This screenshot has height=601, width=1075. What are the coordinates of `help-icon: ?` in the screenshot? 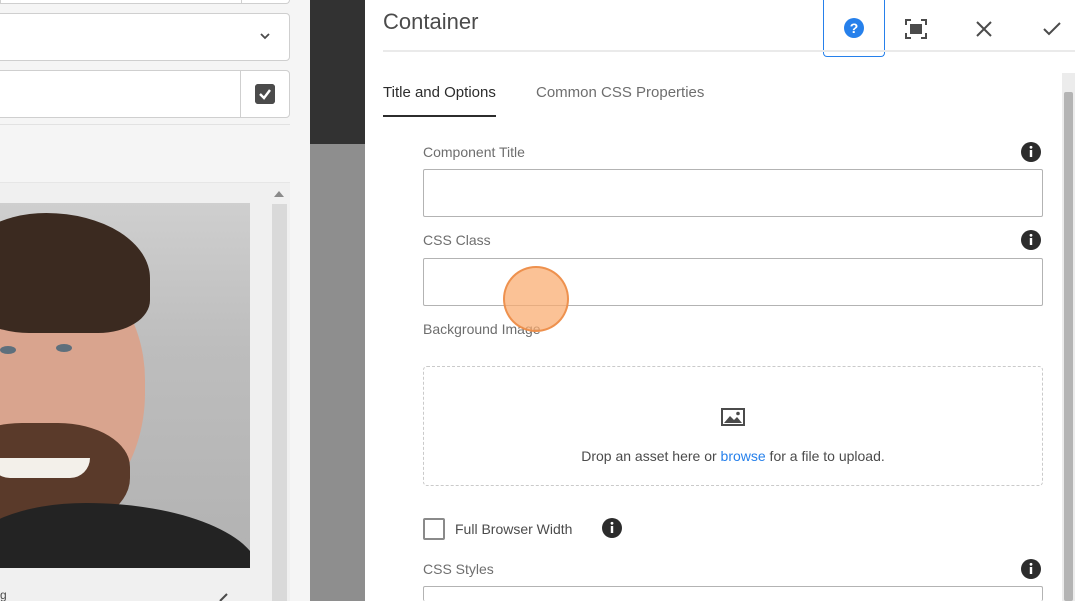 It's located at (854, 28).